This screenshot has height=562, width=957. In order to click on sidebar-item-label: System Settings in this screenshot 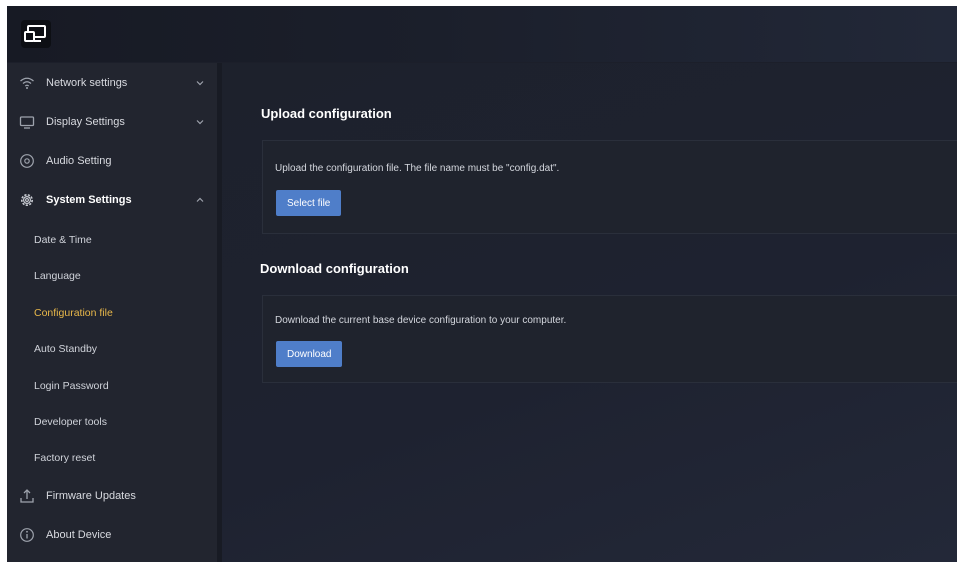, I will do `click(89, 200)`.